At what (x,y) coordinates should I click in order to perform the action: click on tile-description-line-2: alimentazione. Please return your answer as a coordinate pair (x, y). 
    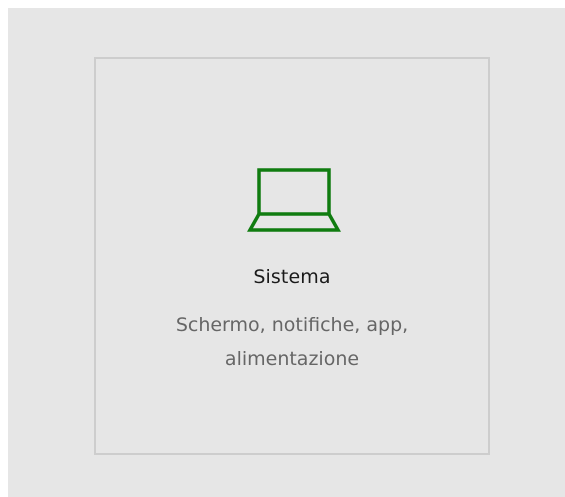
    Looking at the image, I should click on (292, 359).